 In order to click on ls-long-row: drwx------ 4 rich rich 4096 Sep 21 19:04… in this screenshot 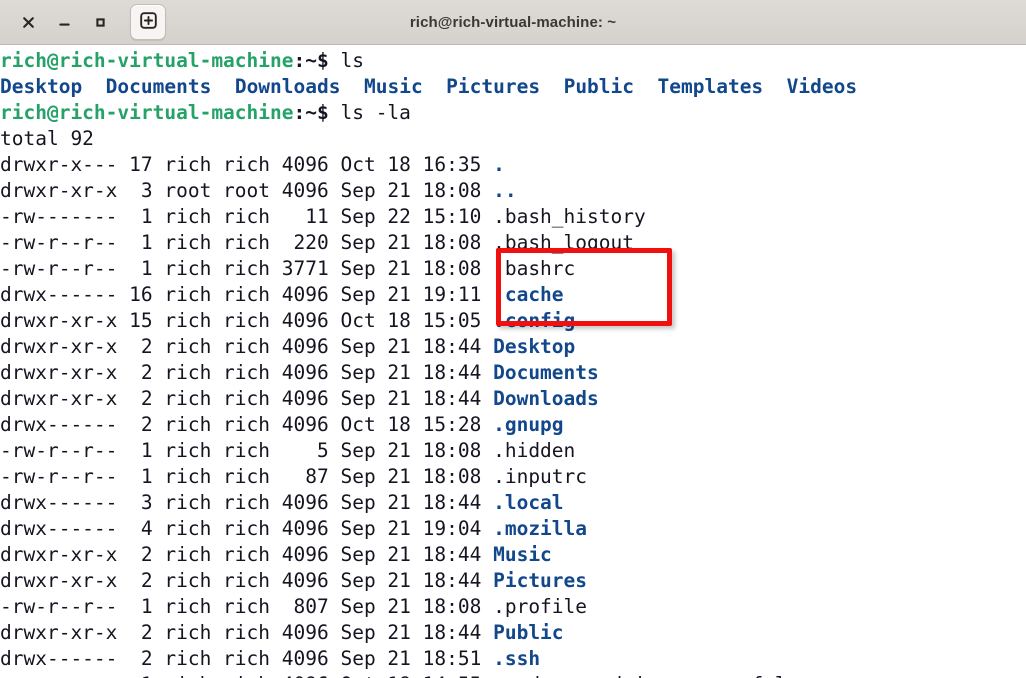, I will do `click(513, 529)`.